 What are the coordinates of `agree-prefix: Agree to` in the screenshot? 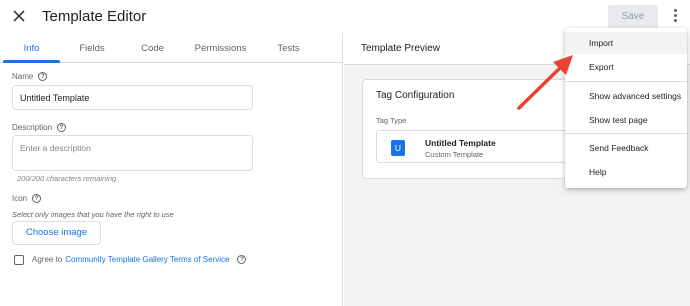 It's located at (47, 259).